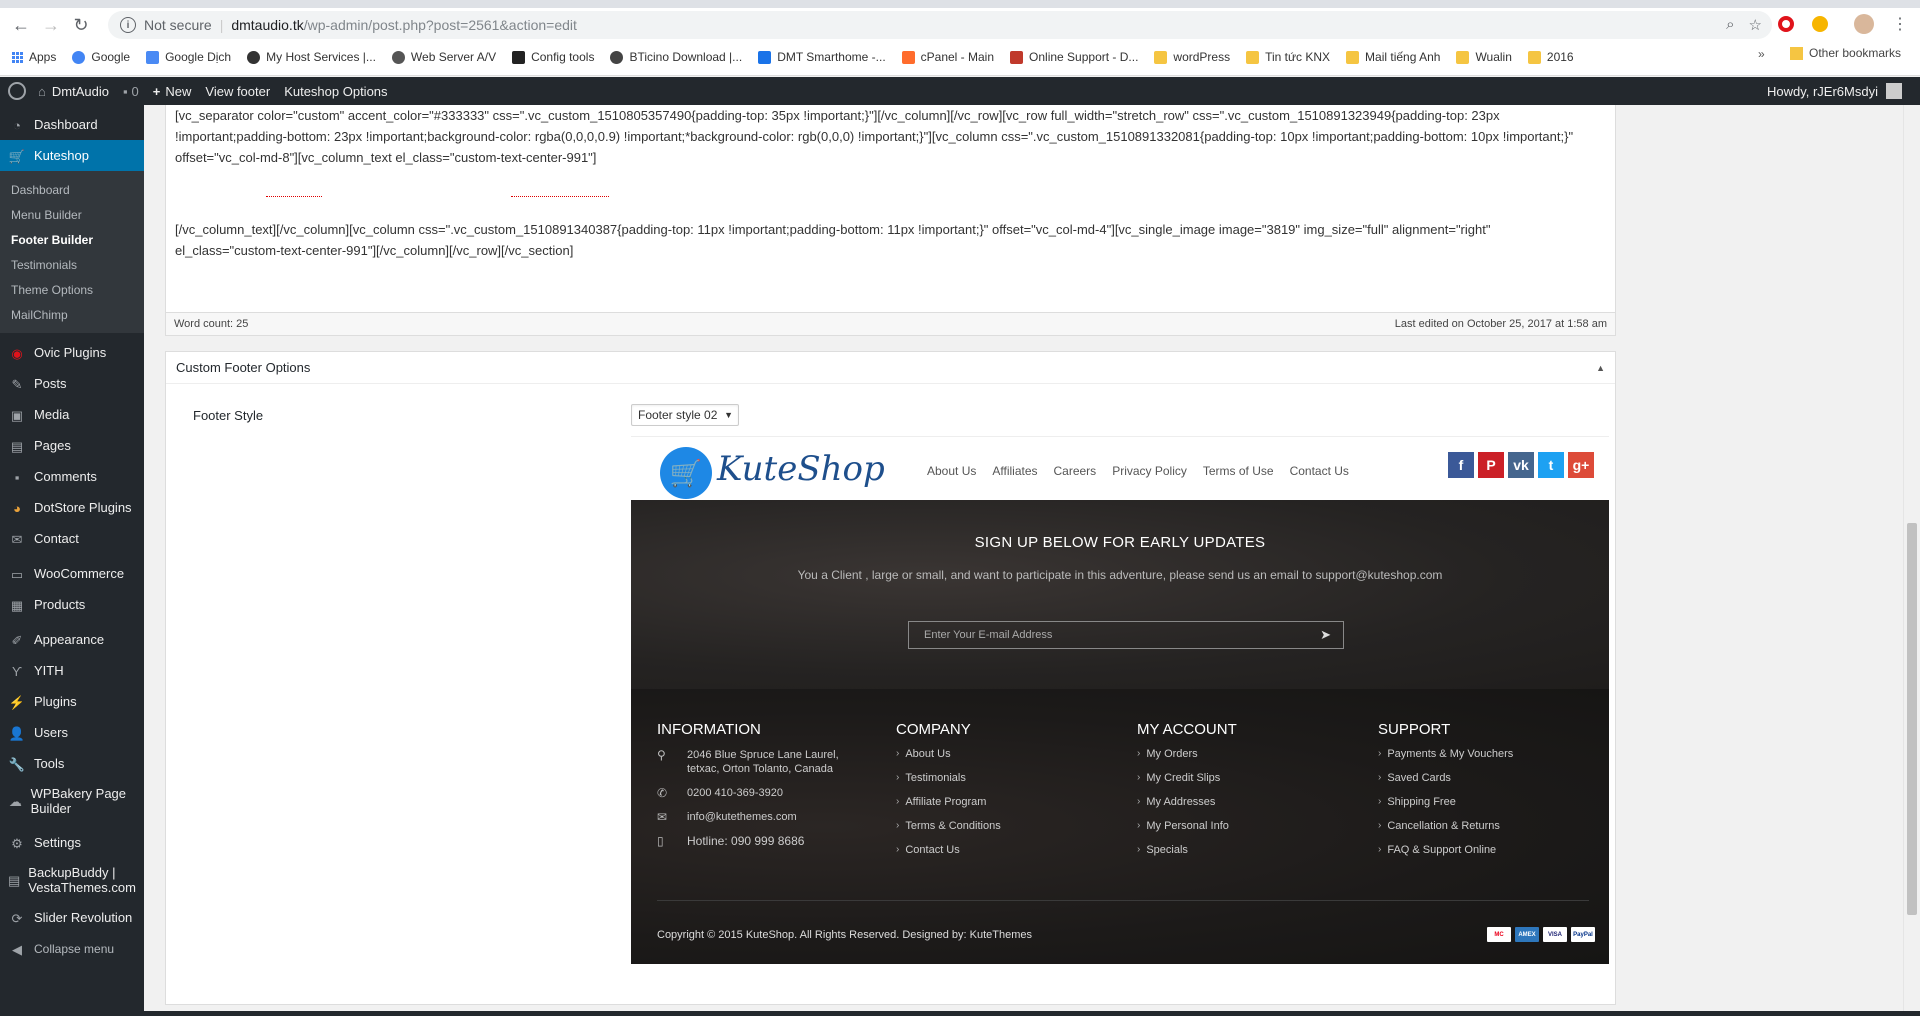  What do you see at coordinates (1014, 471) in the screenshot?
I see `preview-link: Affiliates` at bounding box center [1014, 471].